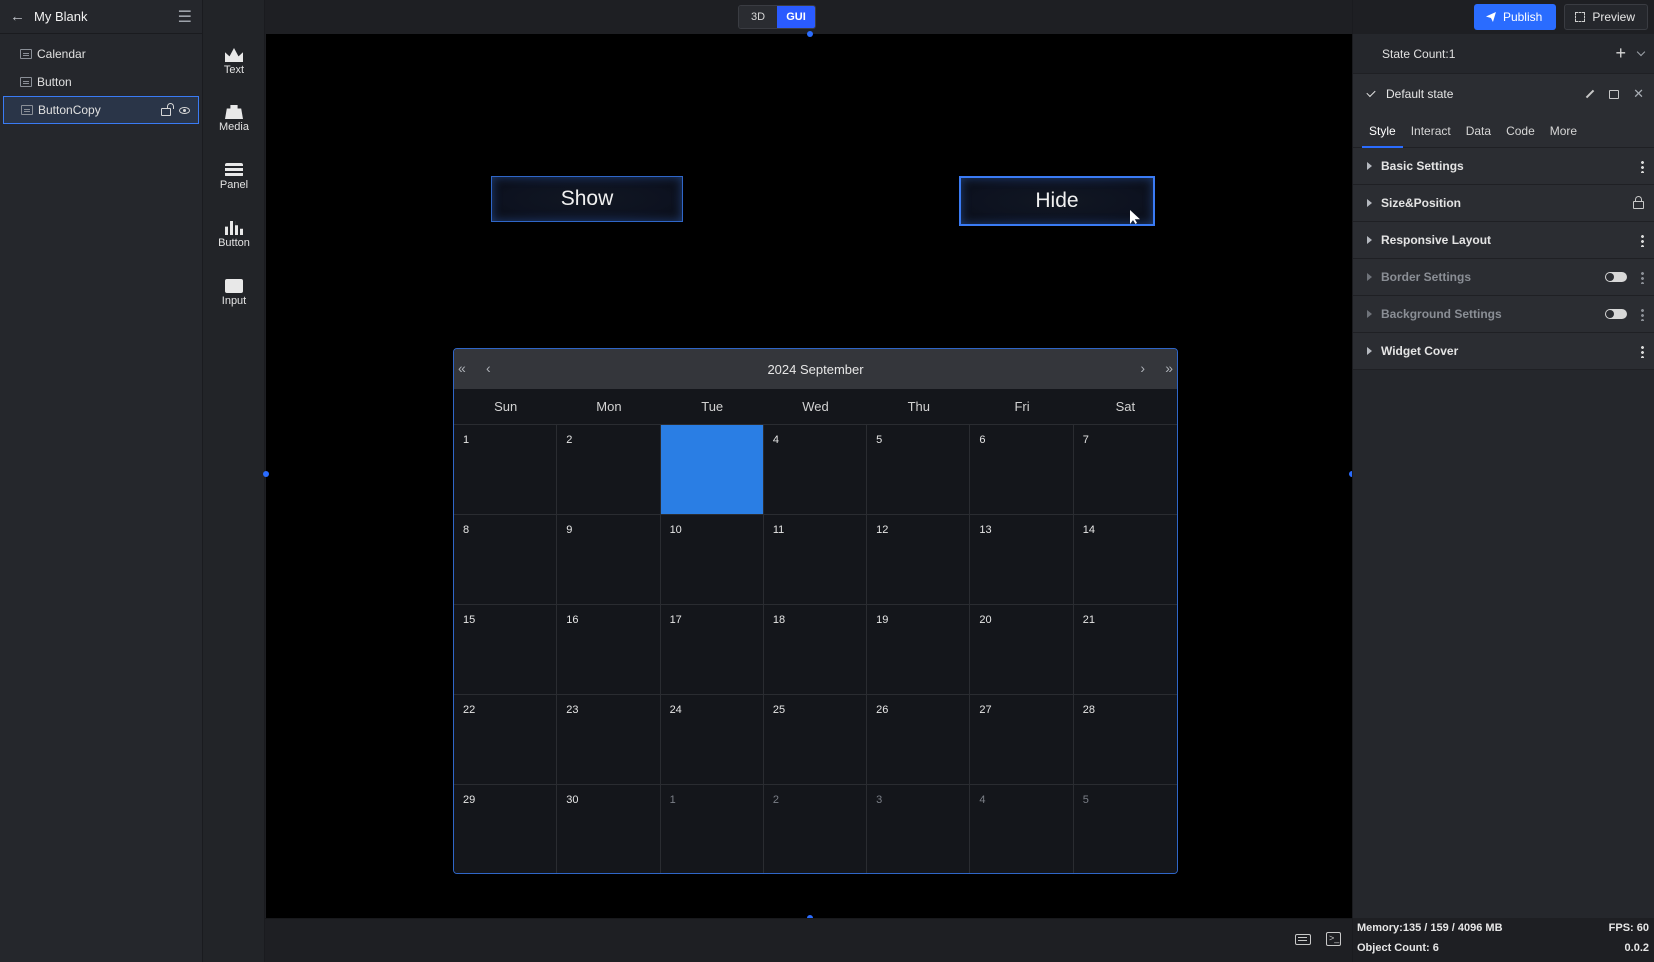 The image size is (1654, 962). I want to click on preview-button: Preview, so click(1606, 17).